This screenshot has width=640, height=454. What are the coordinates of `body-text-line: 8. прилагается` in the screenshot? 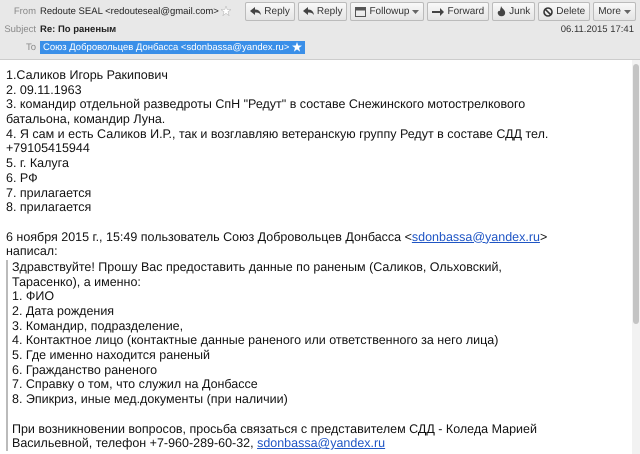 It's located at (49, 207).